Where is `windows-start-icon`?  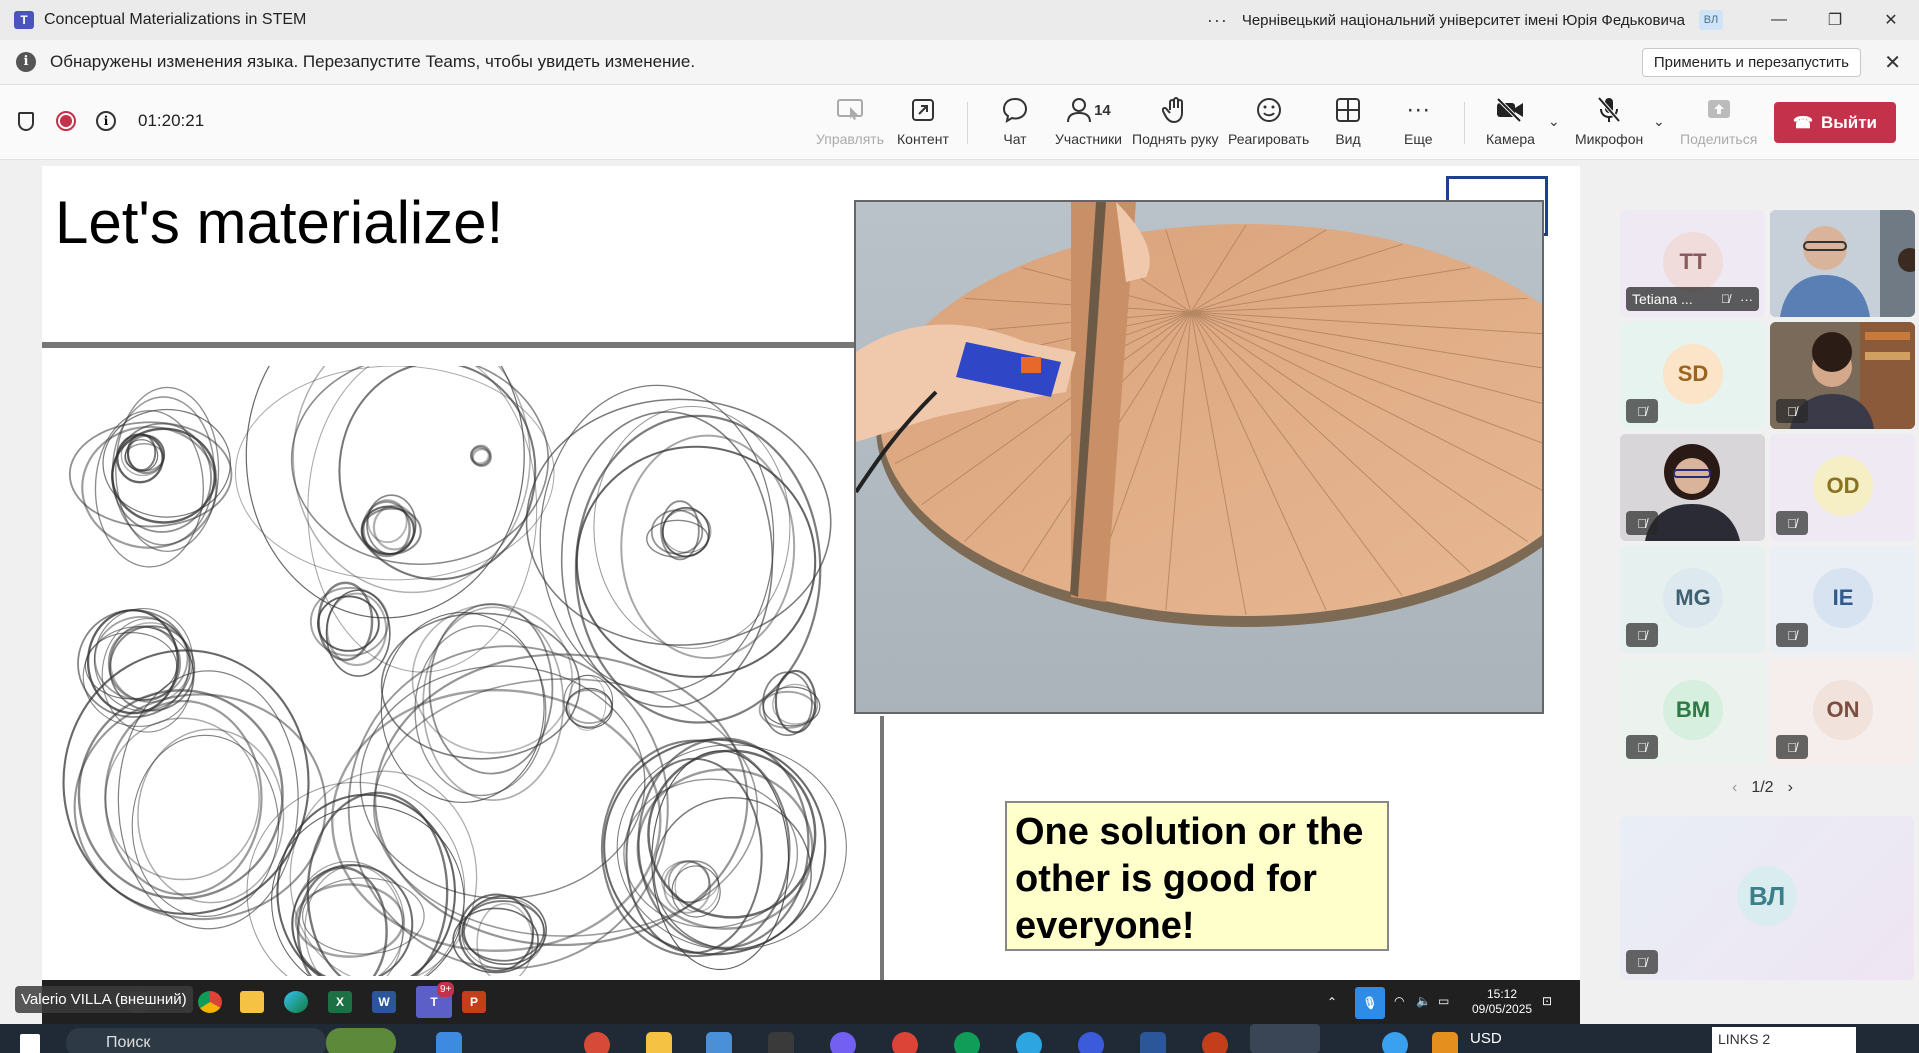 windows-start-icon is located at coordinates (30, 1043).